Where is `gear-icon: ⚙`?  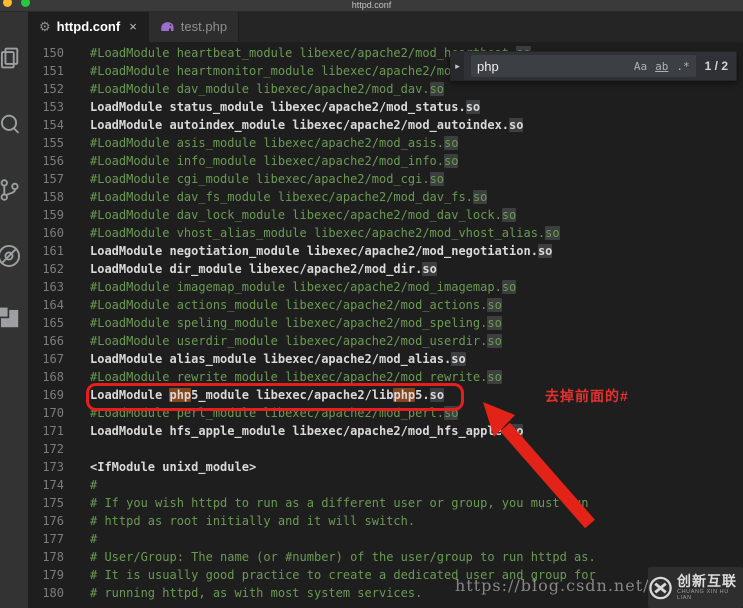 gear-icon: ⚙ is located at coordinates (45, 26).